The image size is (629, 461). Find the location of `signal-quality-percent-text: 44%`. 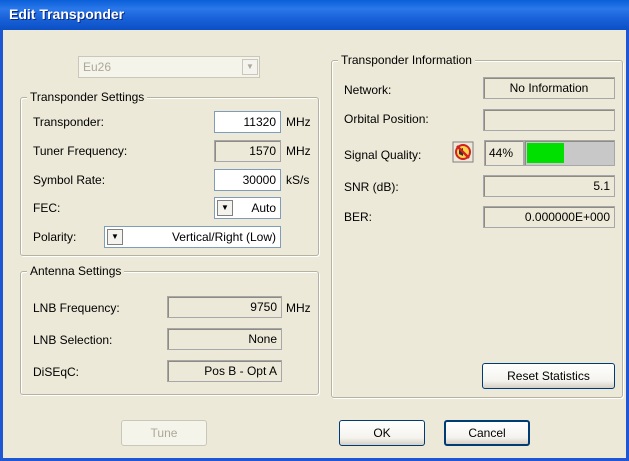

signal-quality-percent-text: 44% is located at coordinates (501, 153).